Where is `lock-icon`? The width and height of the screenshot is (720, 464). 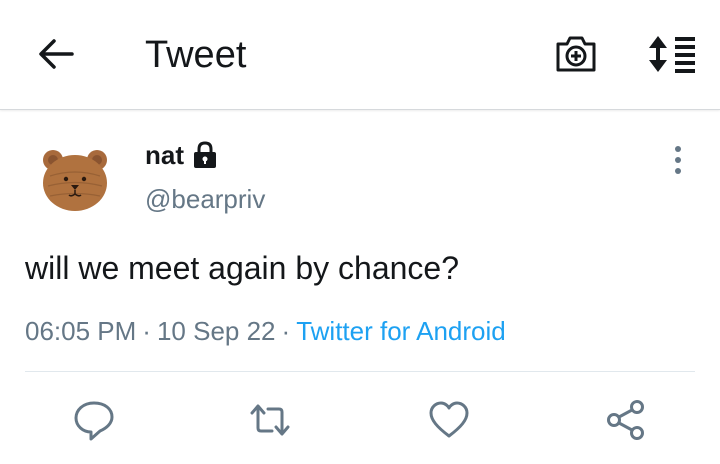 lock-icon is located at coordinates (205, 154).